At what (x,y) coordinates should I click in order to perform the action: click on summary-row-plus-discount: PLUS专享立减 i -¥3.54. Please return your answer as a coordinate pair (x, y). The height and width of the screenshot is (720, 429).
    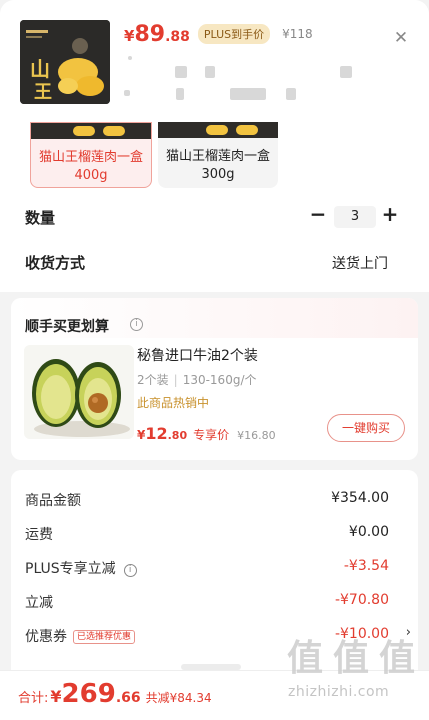
    Looking at the image, I should click on (212, 569).